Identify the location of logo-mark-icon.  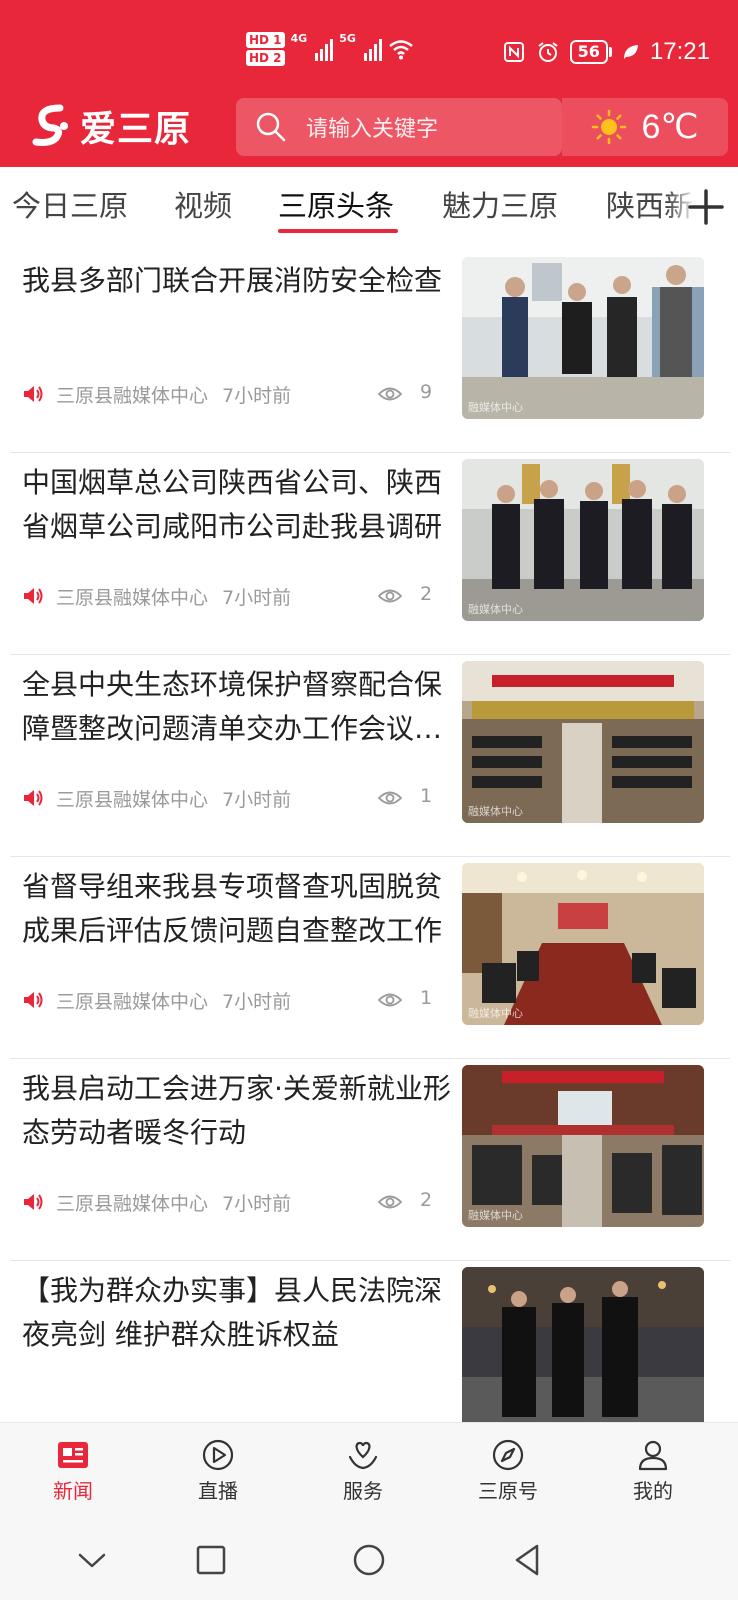
(50, 125).